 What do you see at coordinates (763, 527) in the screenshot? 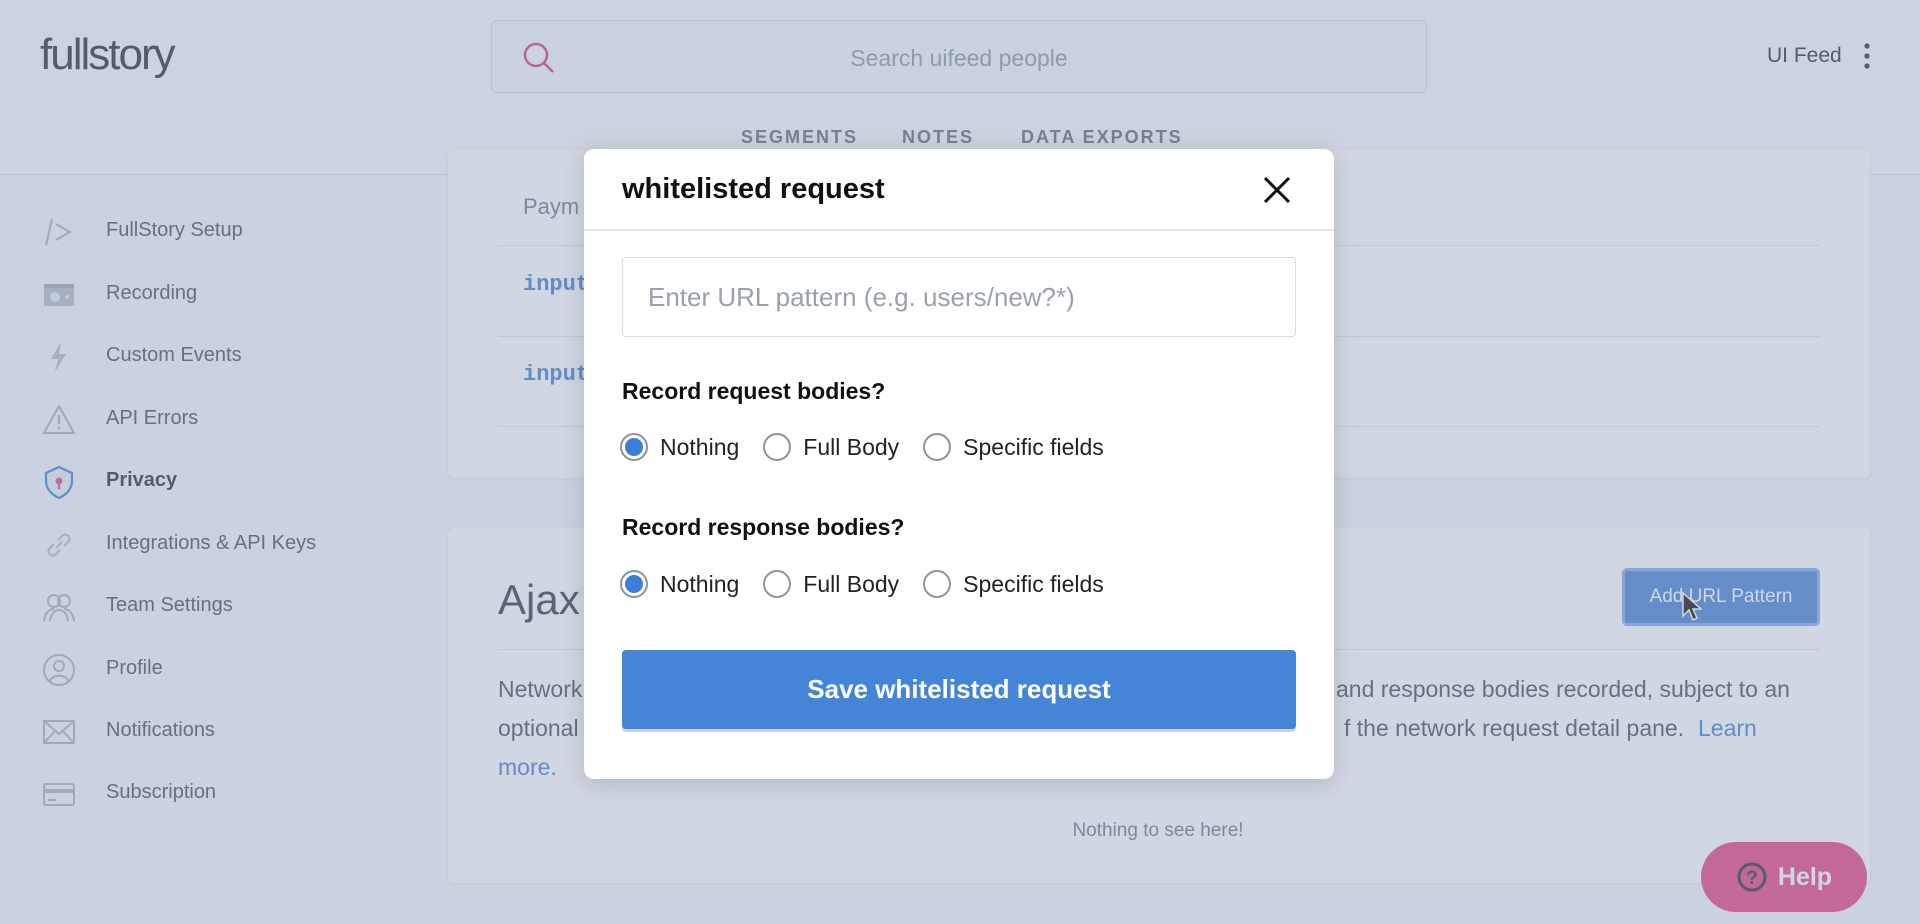
I see `response-bodies-label: Record response bodies?` at bounding box center [763, 527].